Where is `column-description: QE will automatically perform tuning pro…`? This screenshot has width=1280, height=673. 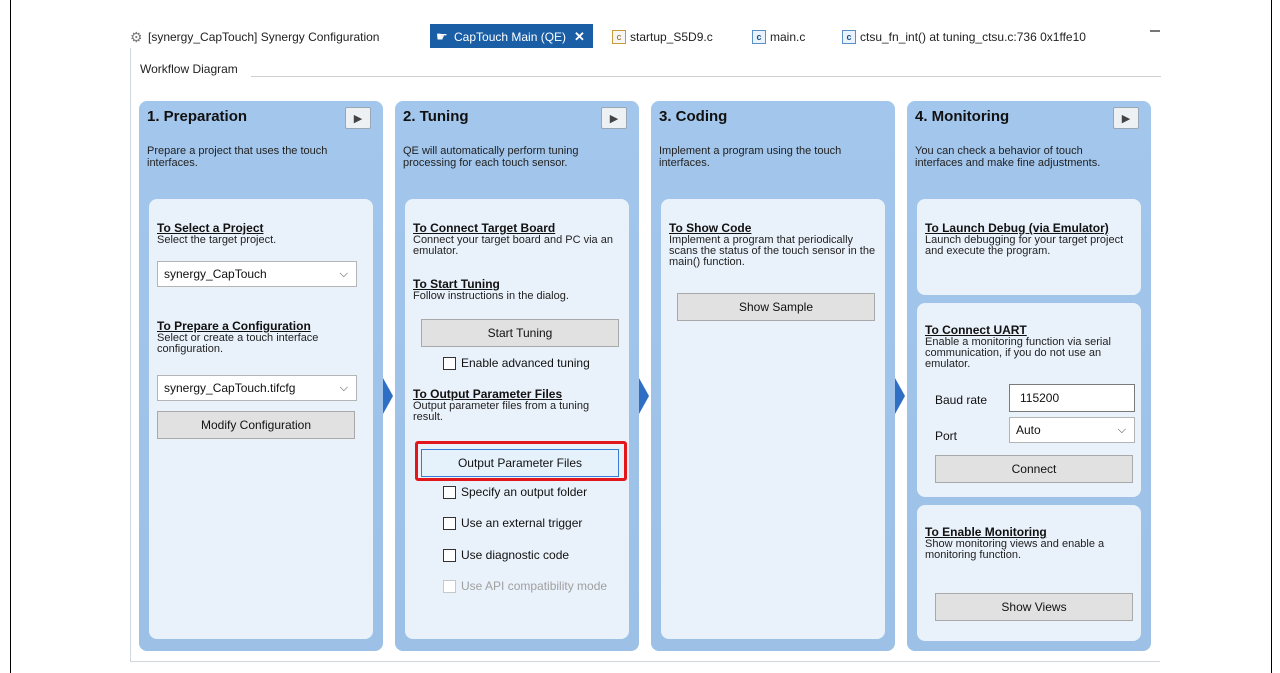
column-description: QE will automatically perform tuning pro… is located at coordinates (491, 157).